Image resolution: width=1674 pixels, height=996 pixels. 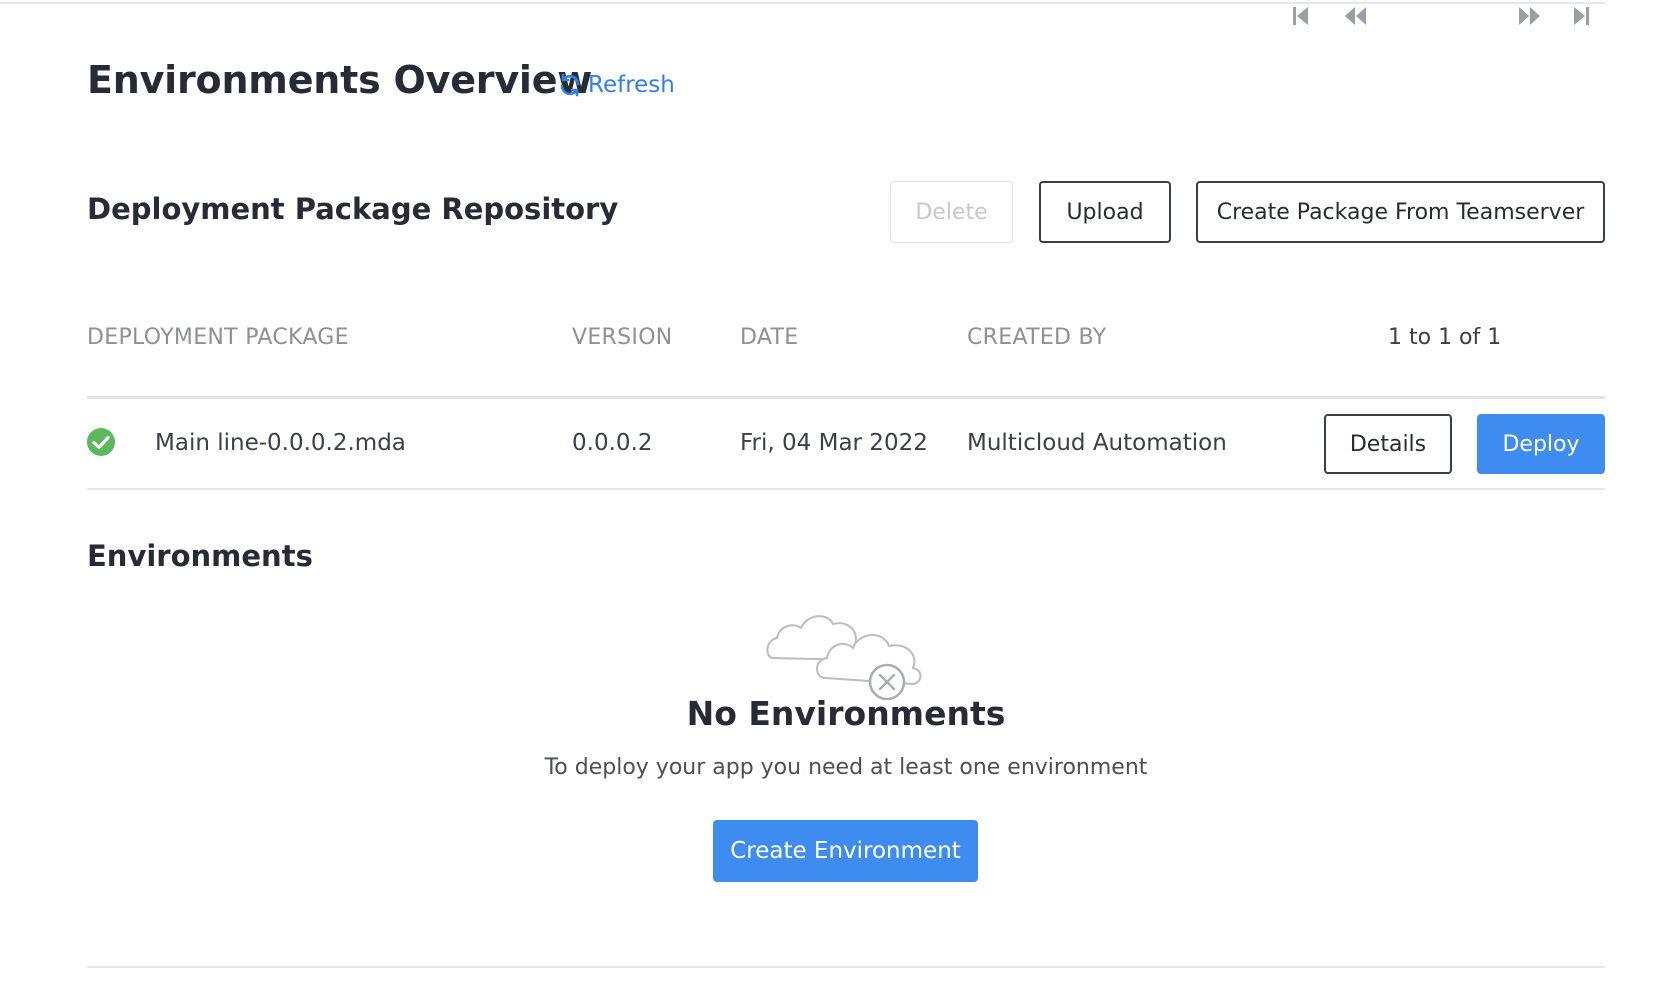 I want to click on last-page-icon, so click(x=1581, y=18).